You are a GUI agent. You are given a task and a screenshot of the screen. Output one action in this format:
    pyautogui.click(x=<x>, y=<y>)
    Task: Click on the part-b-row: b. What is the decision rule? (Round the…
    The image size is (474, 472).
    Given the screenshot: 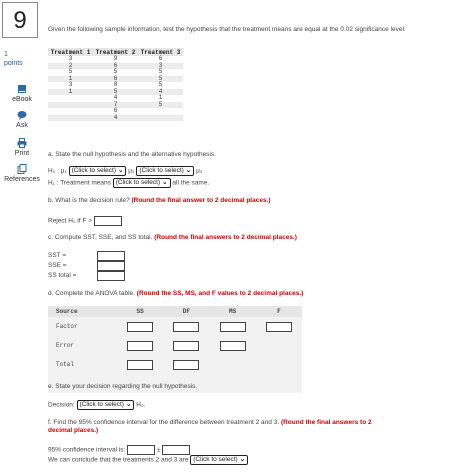 What is the action you would take?
    pyautogui.click(x=159, y=201)
    